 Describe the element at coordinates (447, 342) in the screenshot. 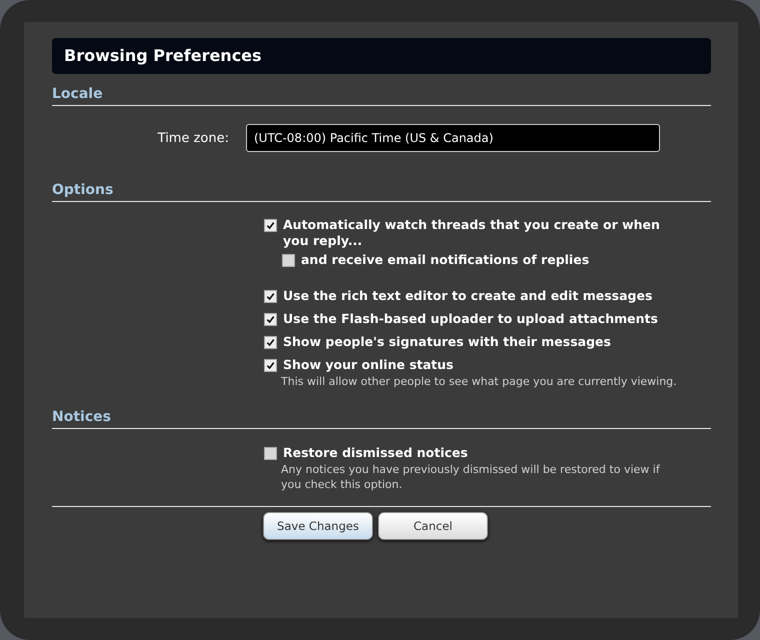

I see `option-label: Show people's signatures with their messages` at that location.